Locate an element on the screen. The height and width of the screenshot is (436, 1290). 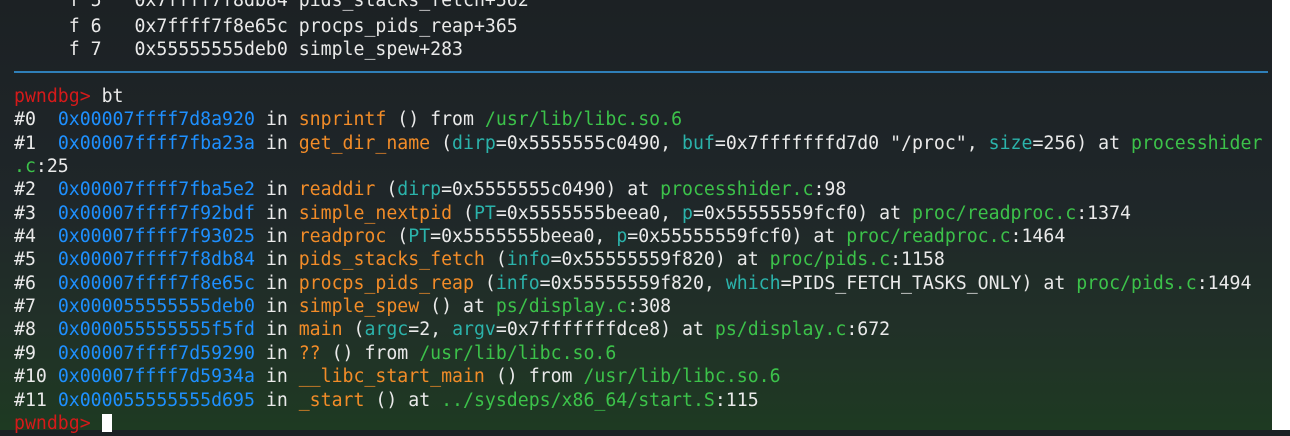
section-separator is located at coordinates (641, 72).